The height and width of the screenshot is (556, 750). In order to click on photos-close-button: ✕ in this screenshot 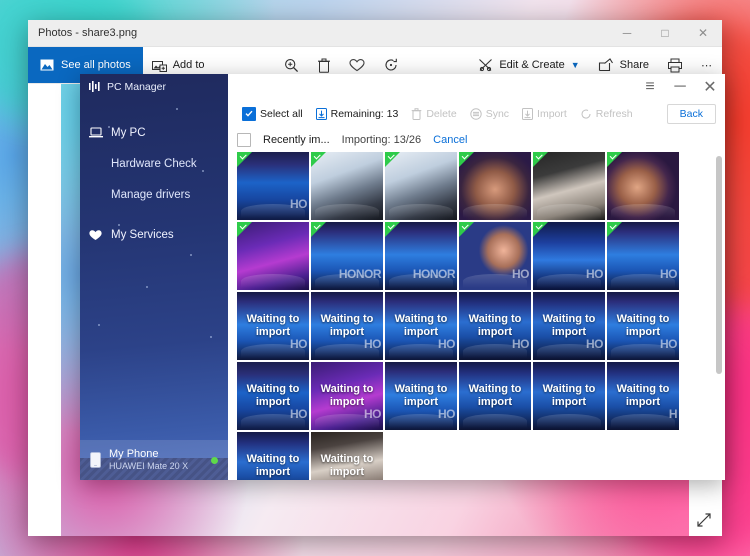, I will do `click(703, 33)`.